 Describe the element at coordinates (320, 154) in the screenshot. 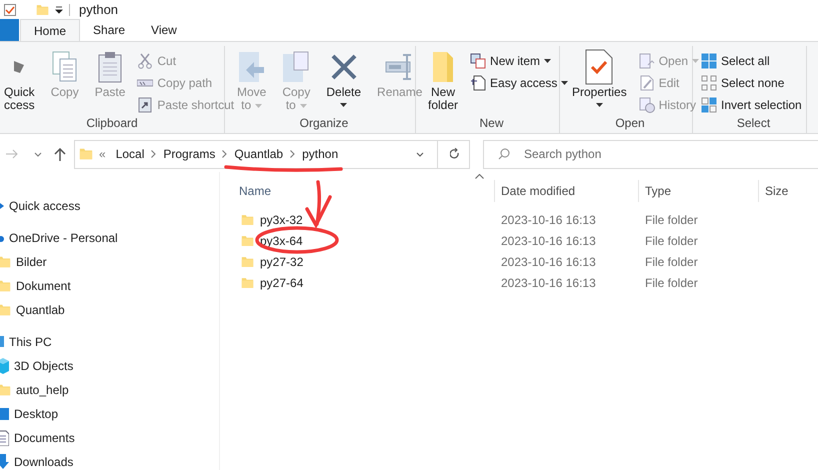

I see `breadcrumb: python` at that location.